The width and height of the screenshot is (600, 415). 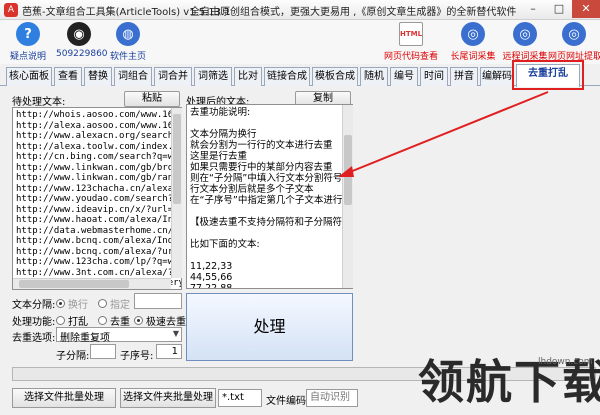 I want to click on func-fast-dedup-label: 极速去重, so click(x=166, y=322).